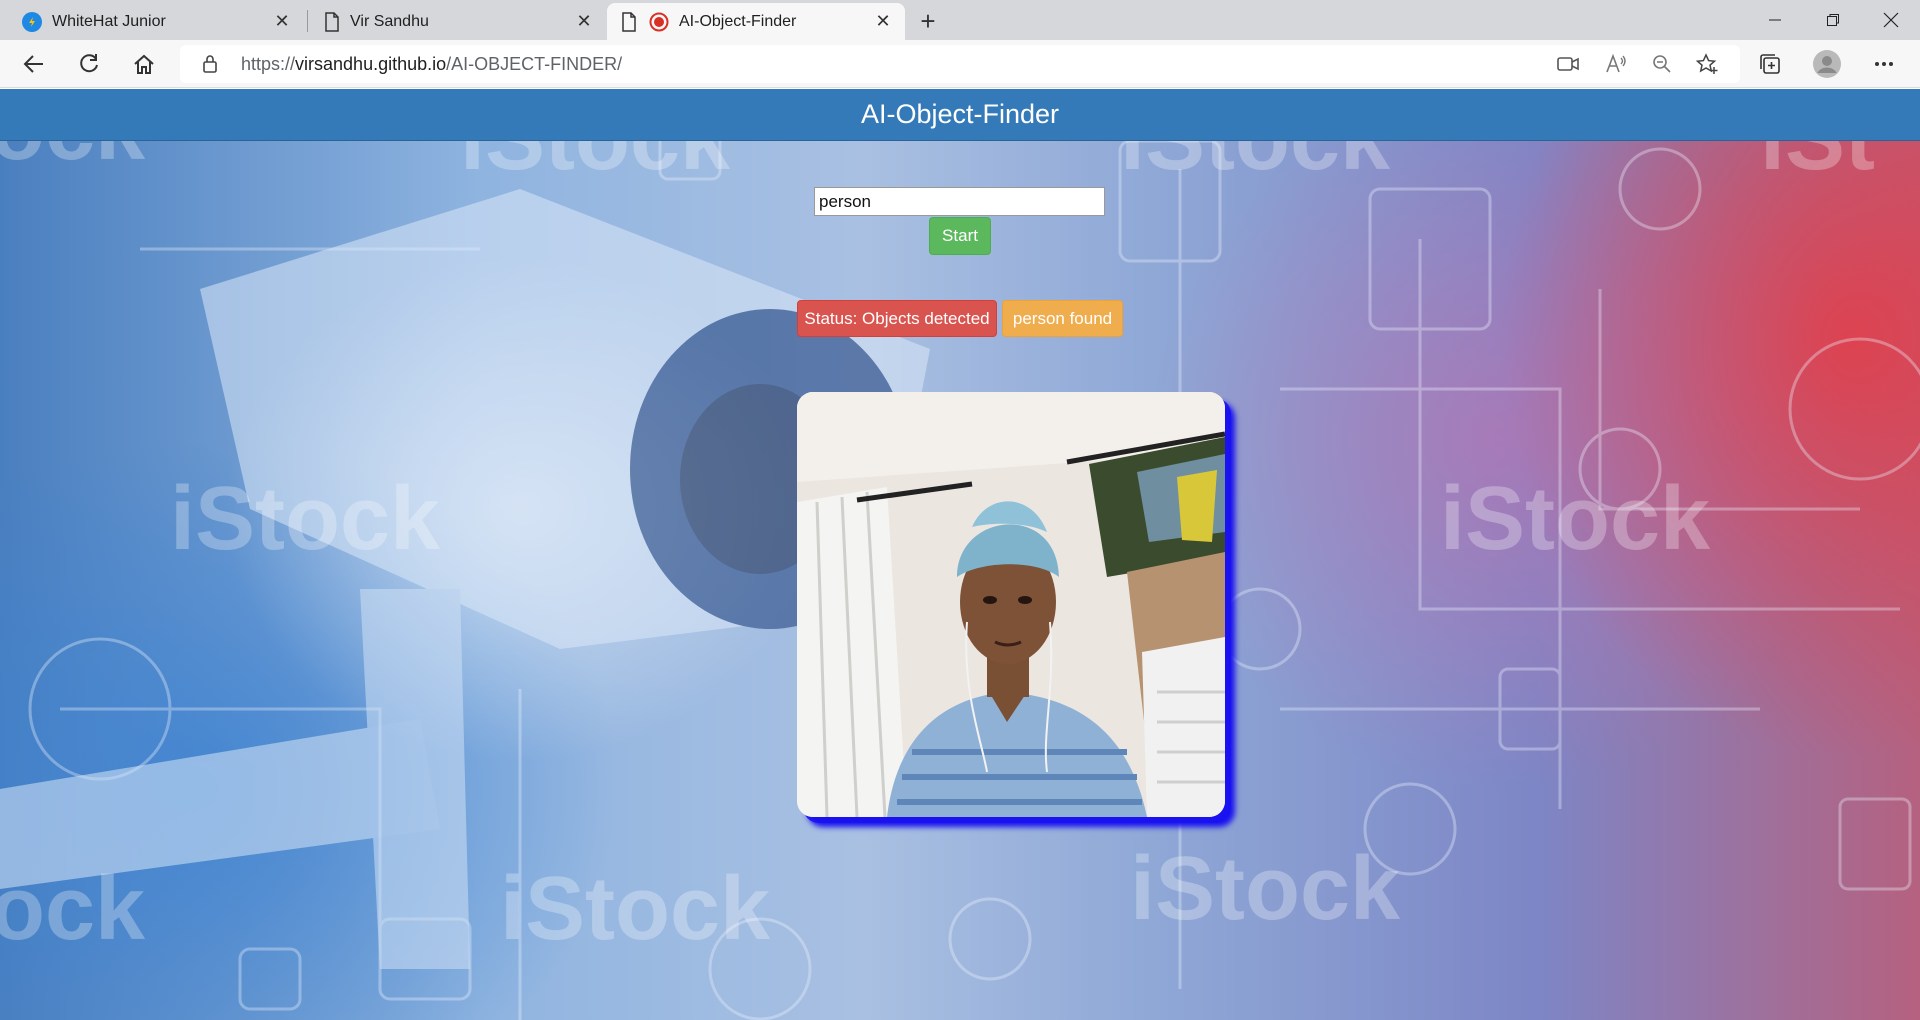 This screenshot has width=1920, height=1020. What do you see at coordinates (34, 64) in the screenshot?
I see `back-button` at bounding box center [34, 64].